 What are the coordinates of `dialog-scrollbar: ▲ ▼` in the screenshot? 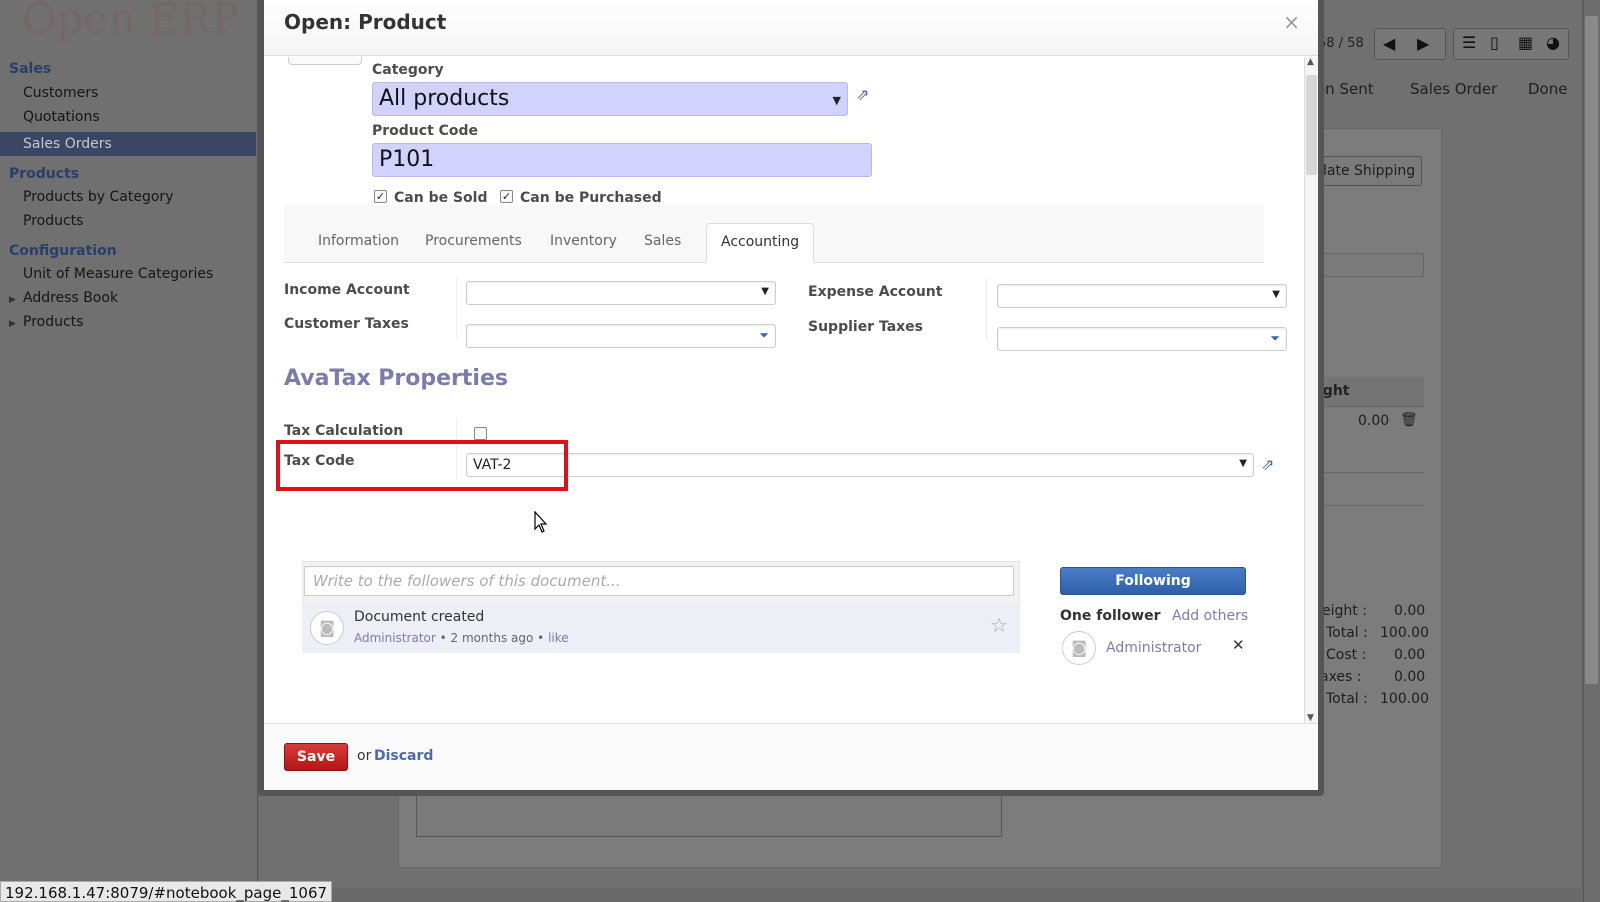 It's located at (1311, 390).